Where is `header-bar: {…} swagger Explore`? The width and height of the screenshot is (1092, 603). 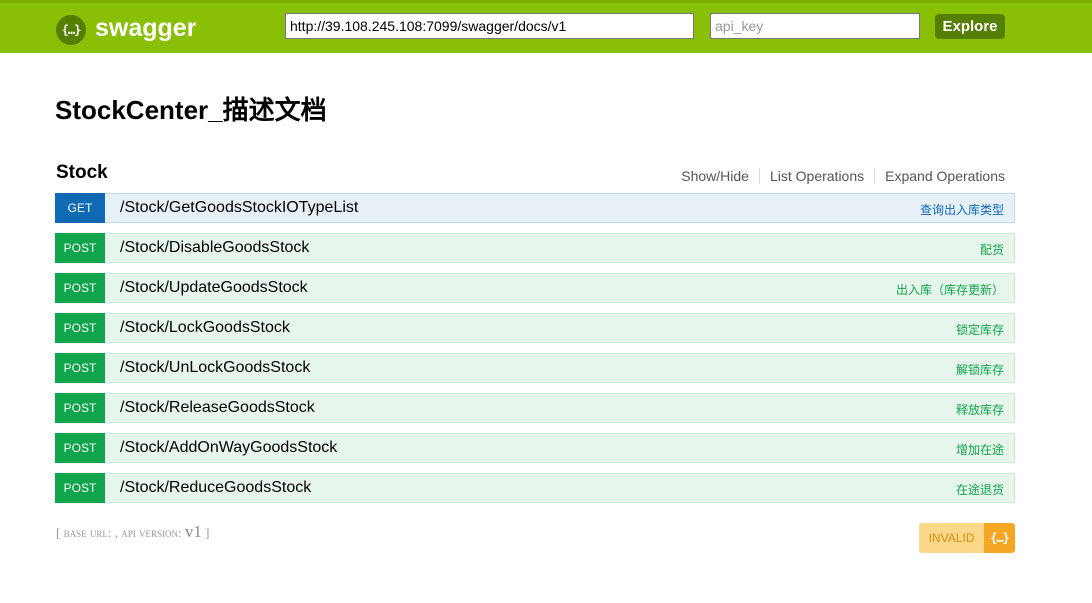
header-bar: {…} swagger Explore is located at coordinates (546, 26).